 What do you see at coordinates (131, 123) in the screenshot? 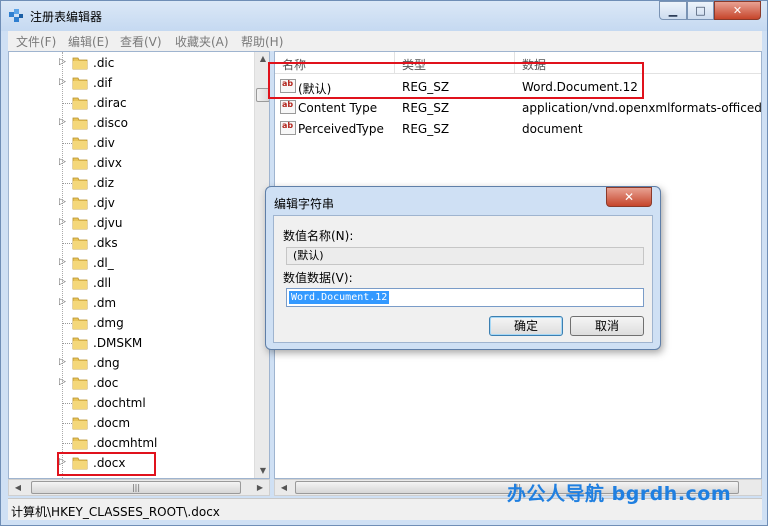
I see `tree-item: ▷ .disco` at bounding box center [131, 123].